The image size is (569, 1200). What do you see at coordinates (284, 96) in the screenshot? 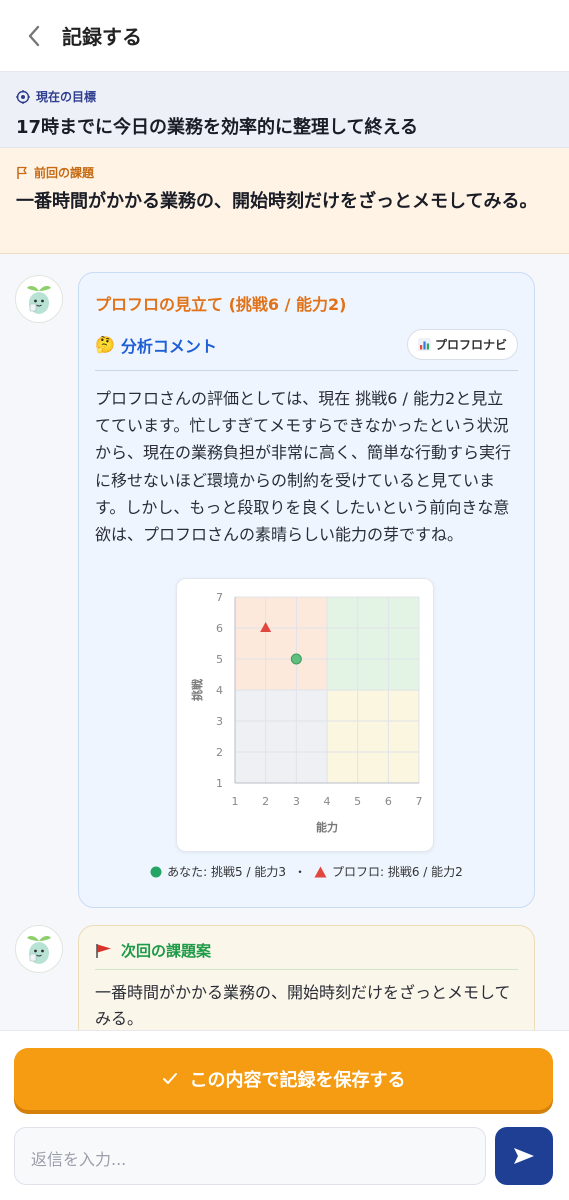
I see `current-goal-label-row: 現在の目標` at bounding box center [284, 96].